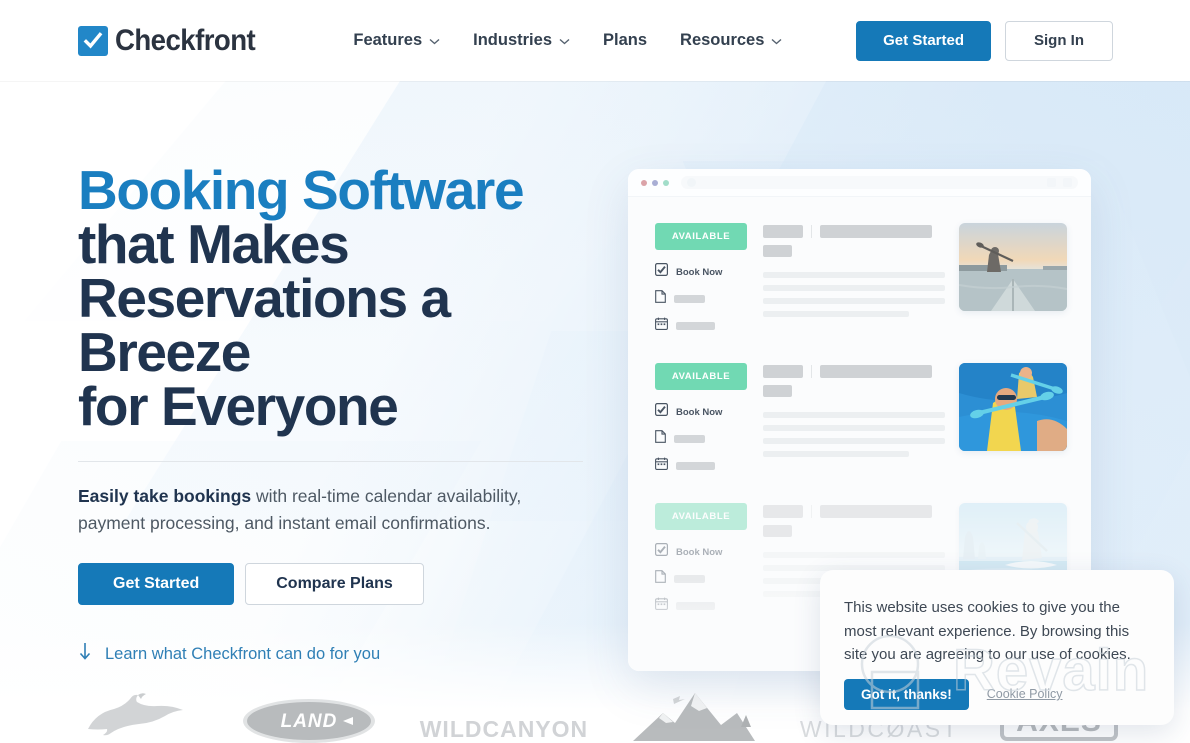 The width and height of the screenshot is (1190, 743). What do you see at coordinates (923, 40) in the screenshot?
I see `get-started-button: Get Started` at bounding box center [923, 40].